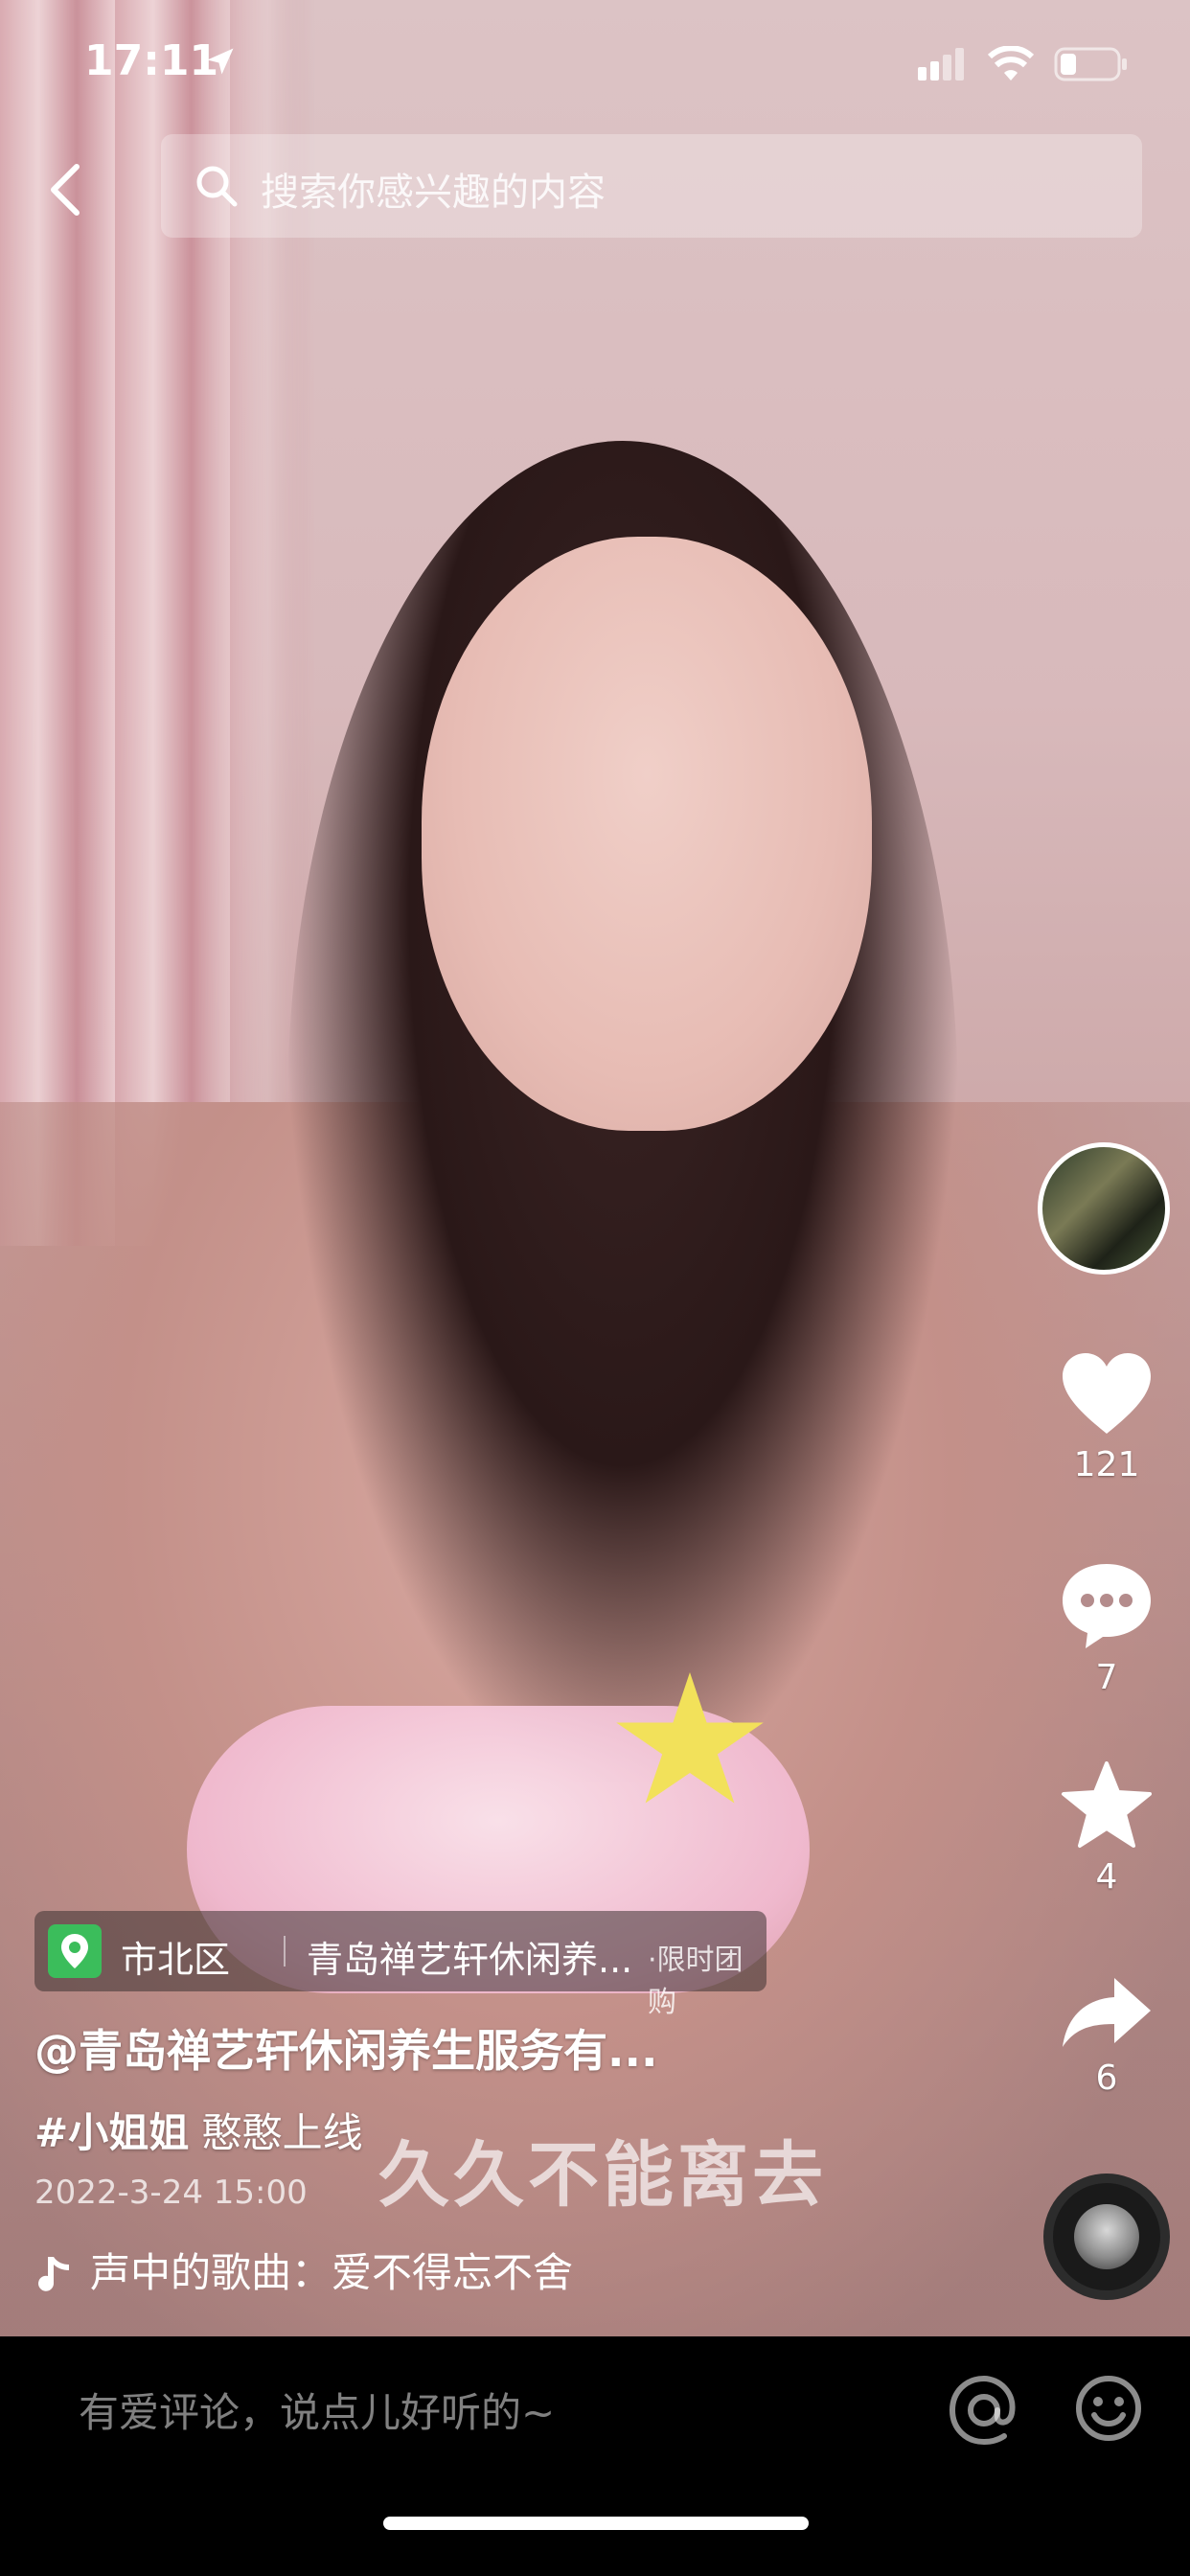 Image resolution: width=1190 pixels, height=2576 pixels. Describe the element at coordinates (332, 2272) in the screenshot. I see `music-title: 声中的歌曲：爱不得忘不舍` at that location.